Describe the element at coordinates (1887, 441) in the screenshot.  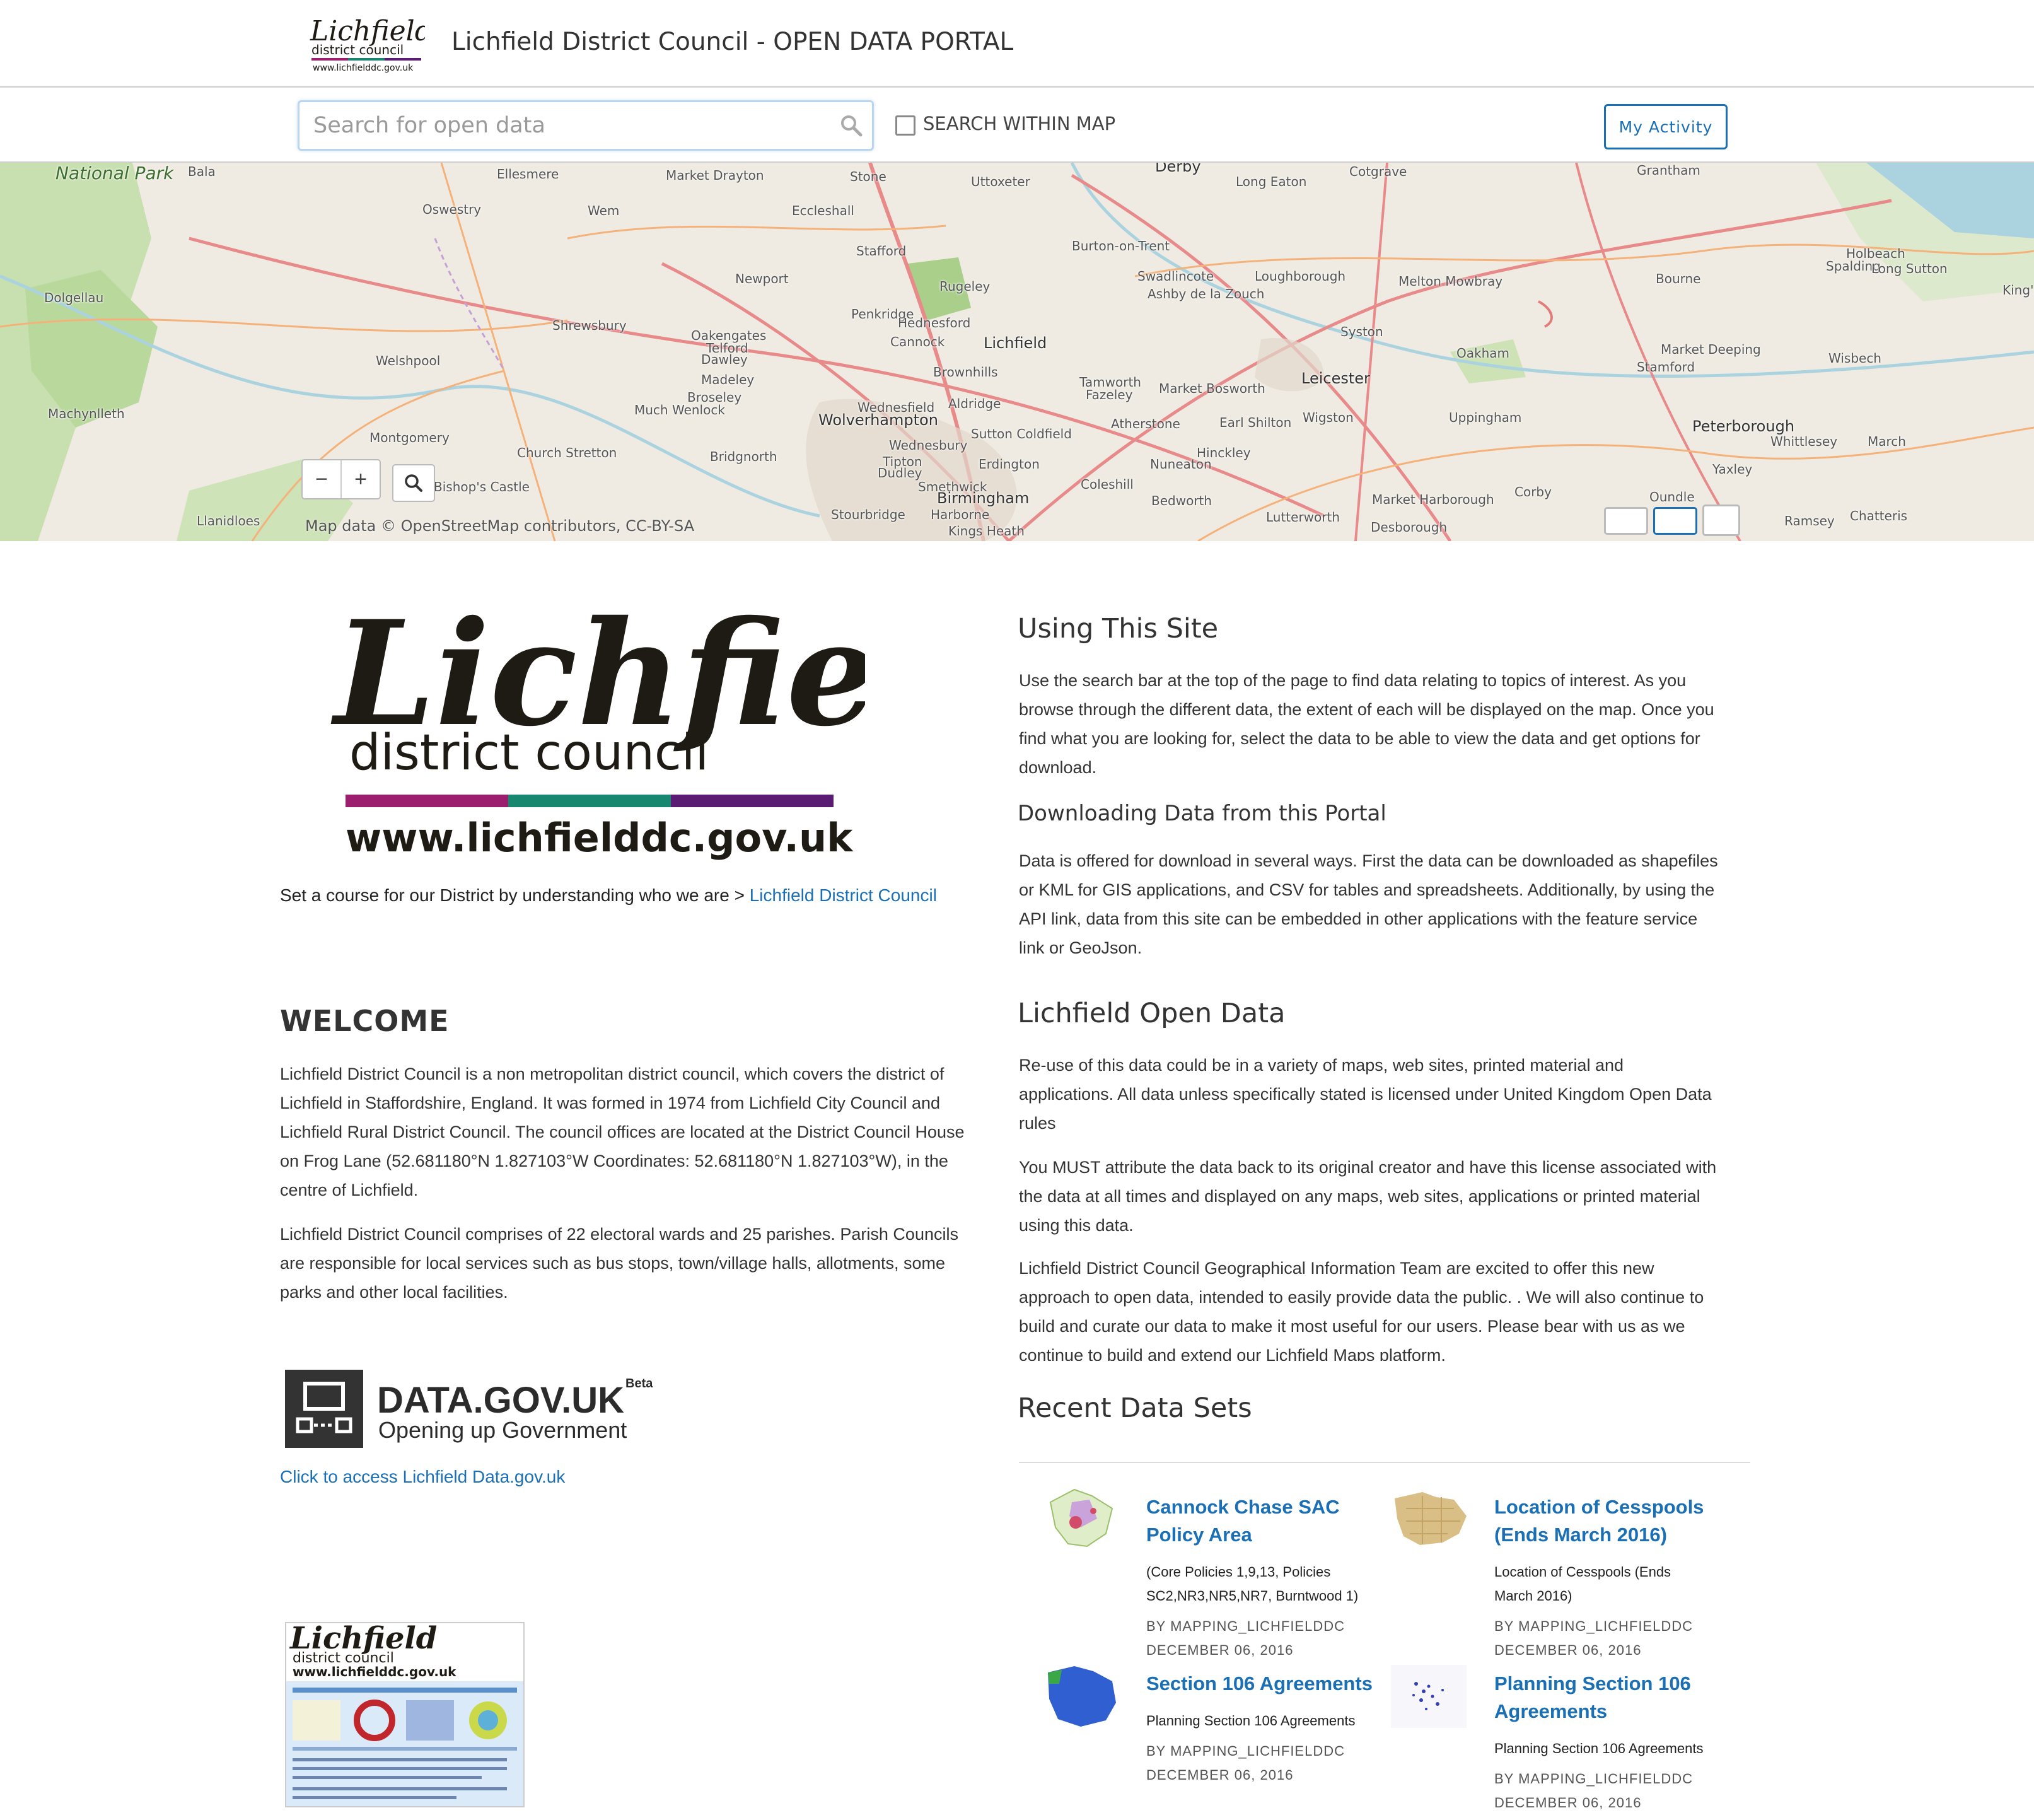
I see `map-label: March` at that location.